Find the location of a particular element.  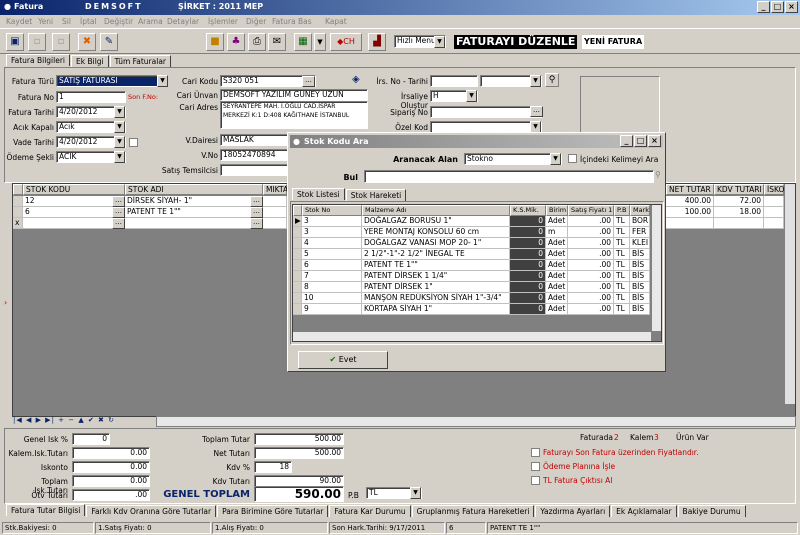

menu-diger: Diğer is located at coordinates (256, 21).